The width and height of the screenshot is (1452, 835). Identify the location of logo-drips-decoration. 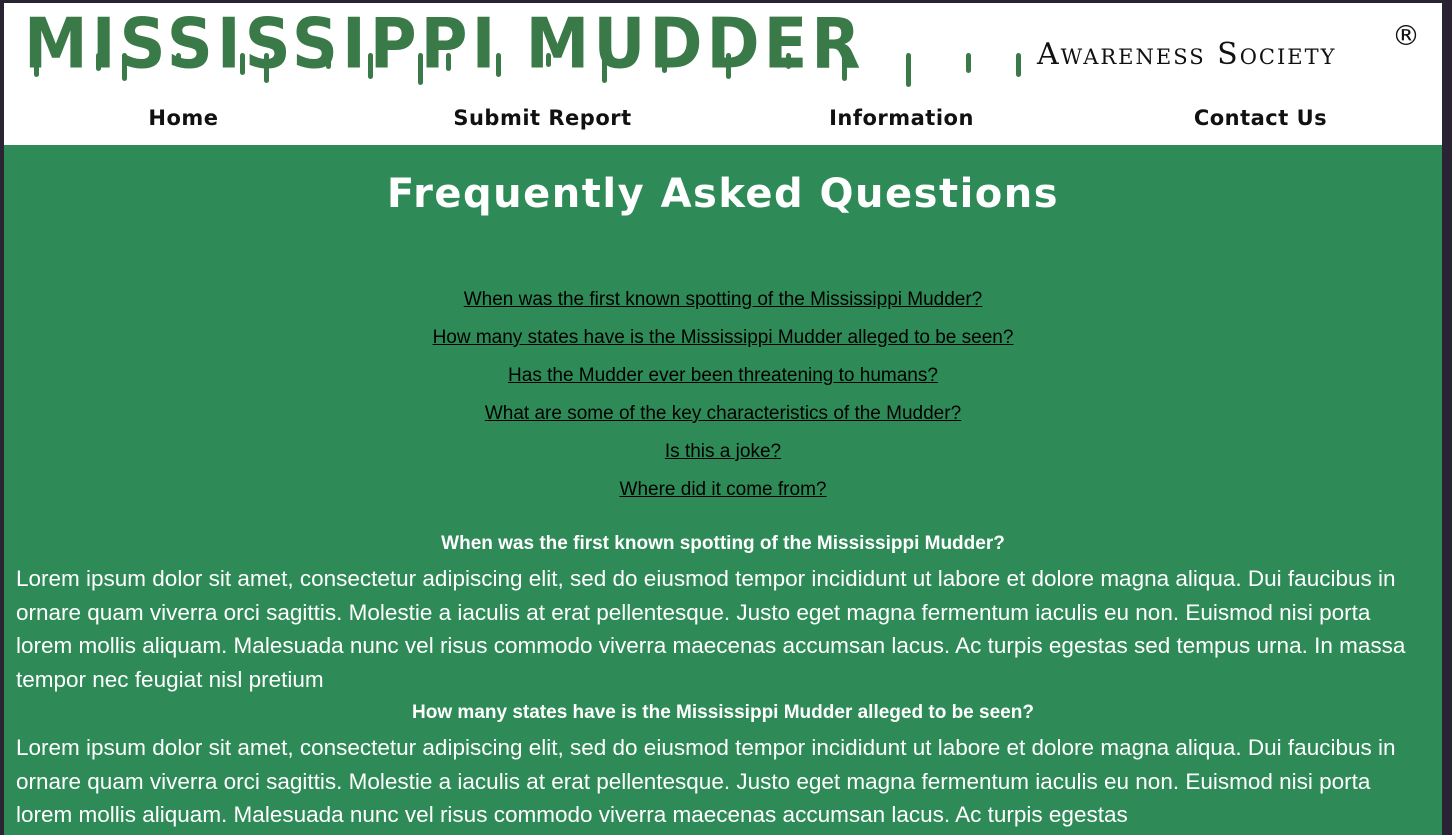
(527, 70).